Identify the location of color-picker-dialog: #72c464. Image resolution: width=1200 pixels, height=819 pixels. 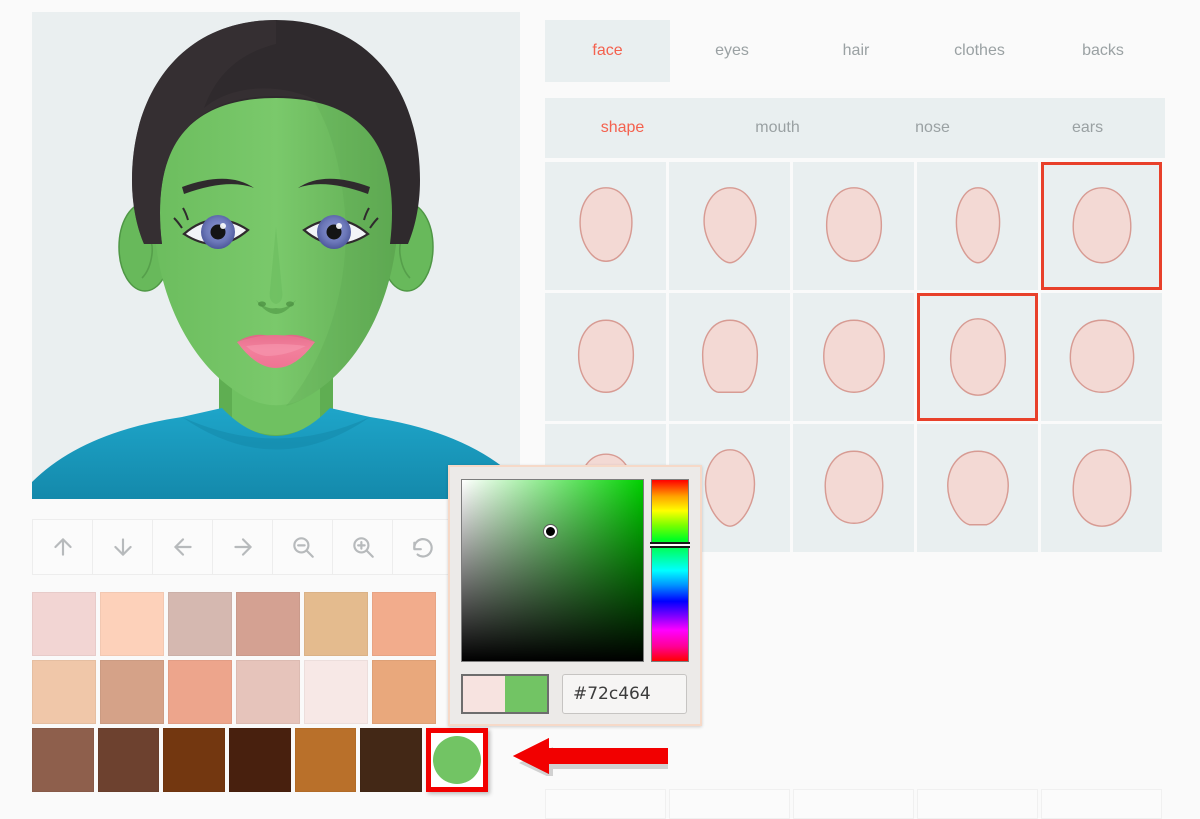
(575, 595).